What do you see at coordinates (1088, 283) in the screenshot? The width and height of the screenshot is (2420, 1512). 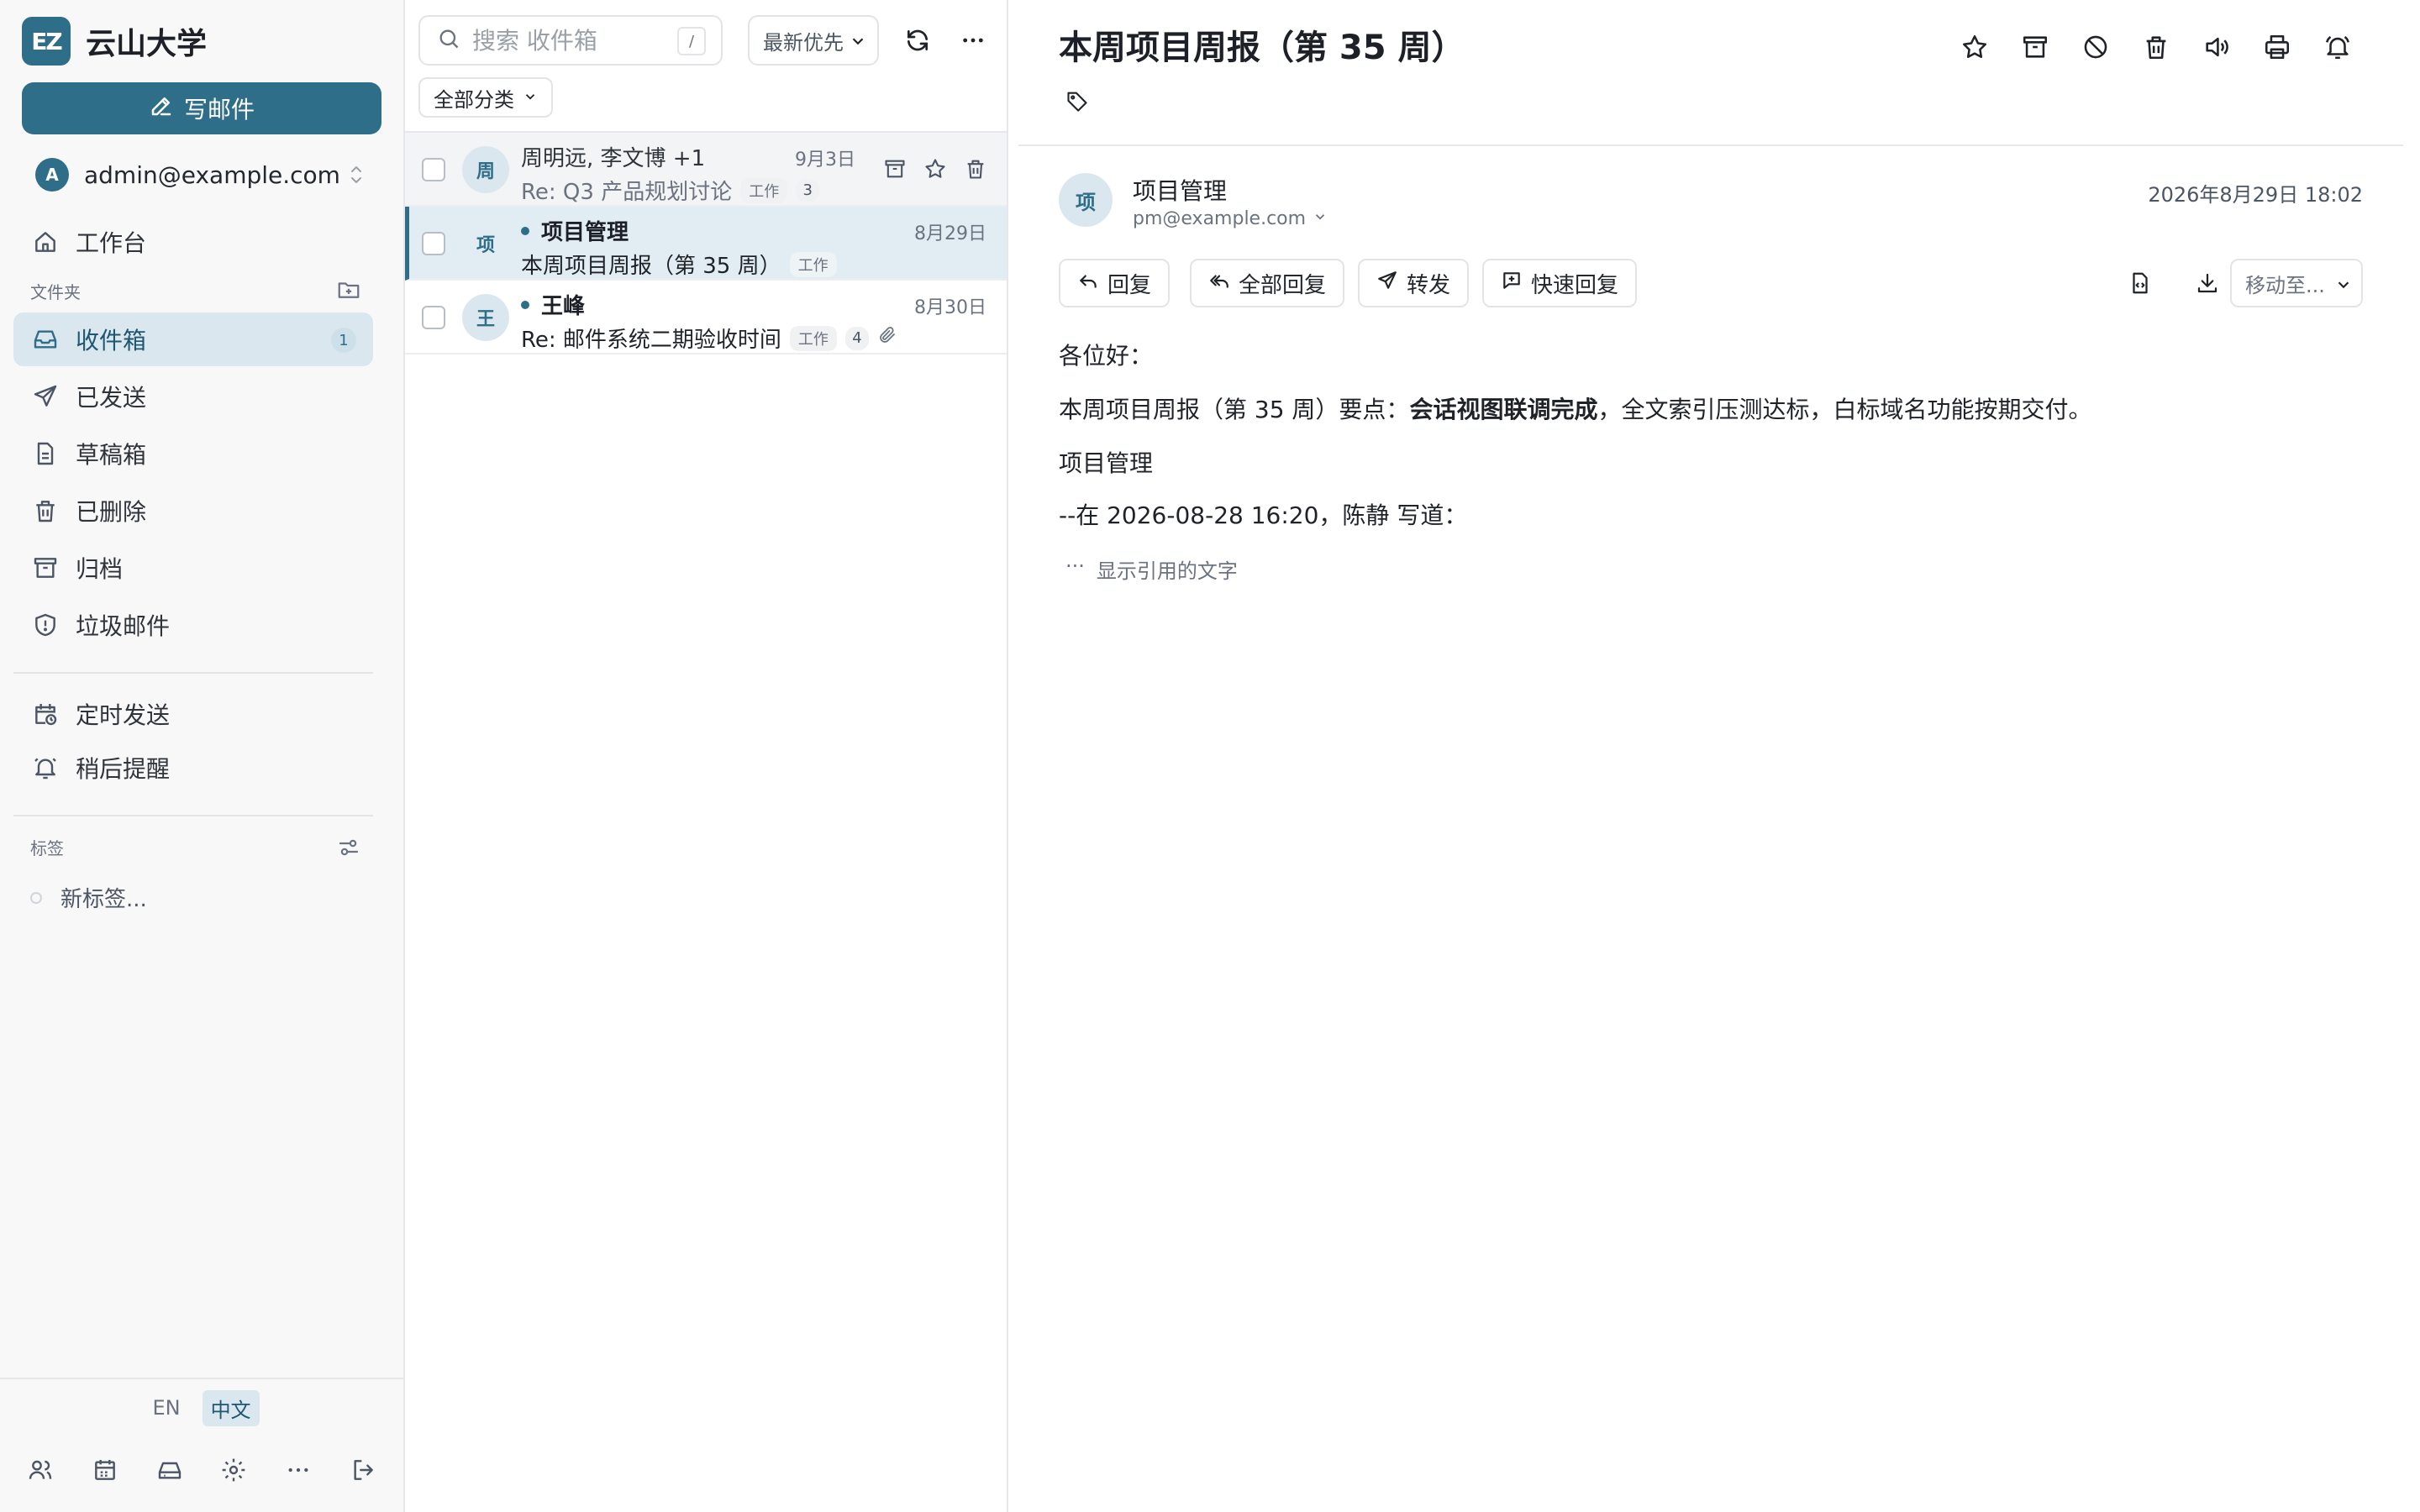 I see `reply-icon` at bounding box center [1088, 283].